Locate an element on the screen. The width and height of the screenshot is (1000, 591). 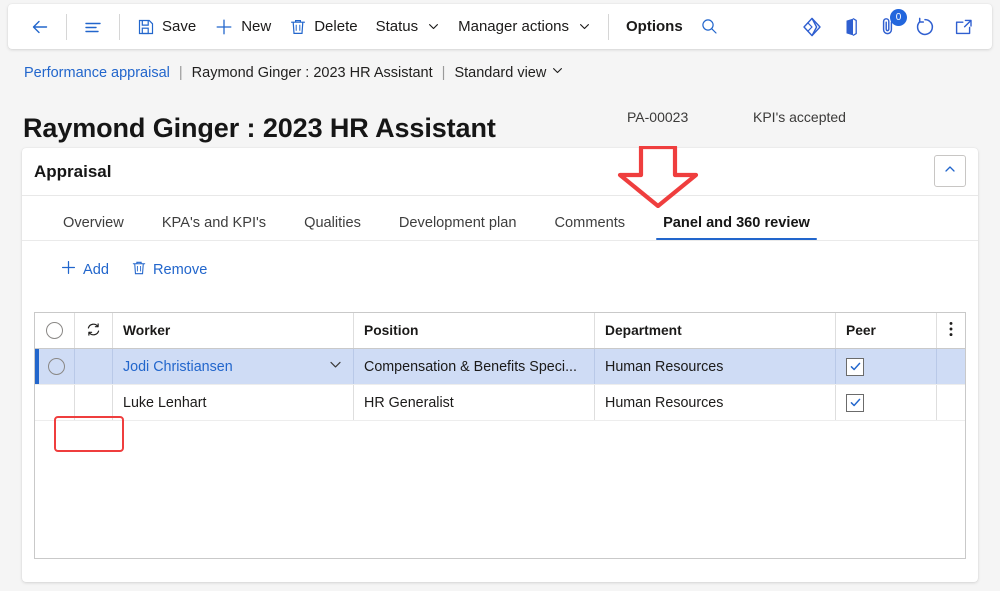
new-button: New is located at coordinates (242, 27).